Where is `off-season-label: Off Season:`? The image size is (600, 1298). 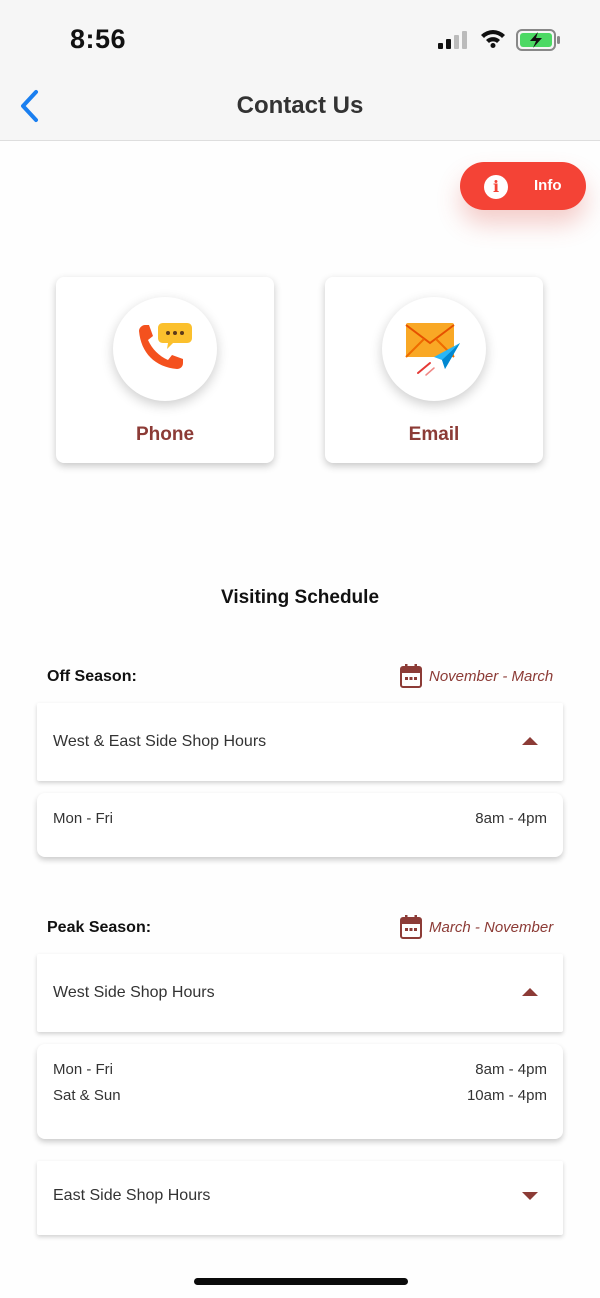 off-season-label: Off Season: is located at coordinates (92, 676).